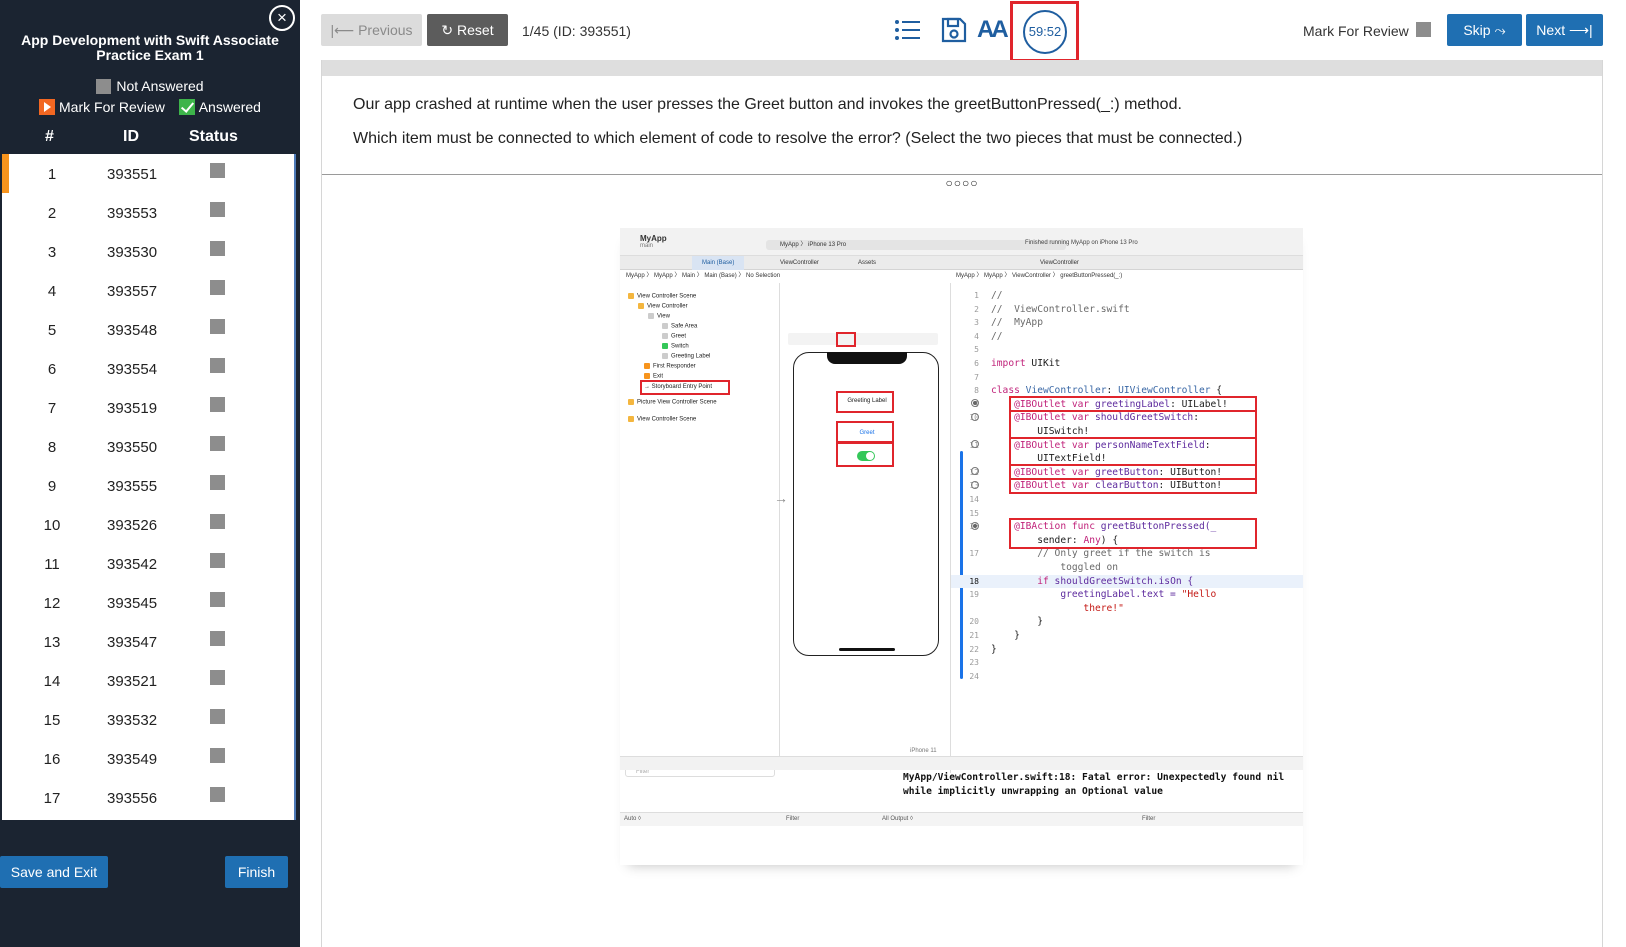 This screenshot has width=1626, height=947. I want to click on question-number: 4, so click(52, 291).